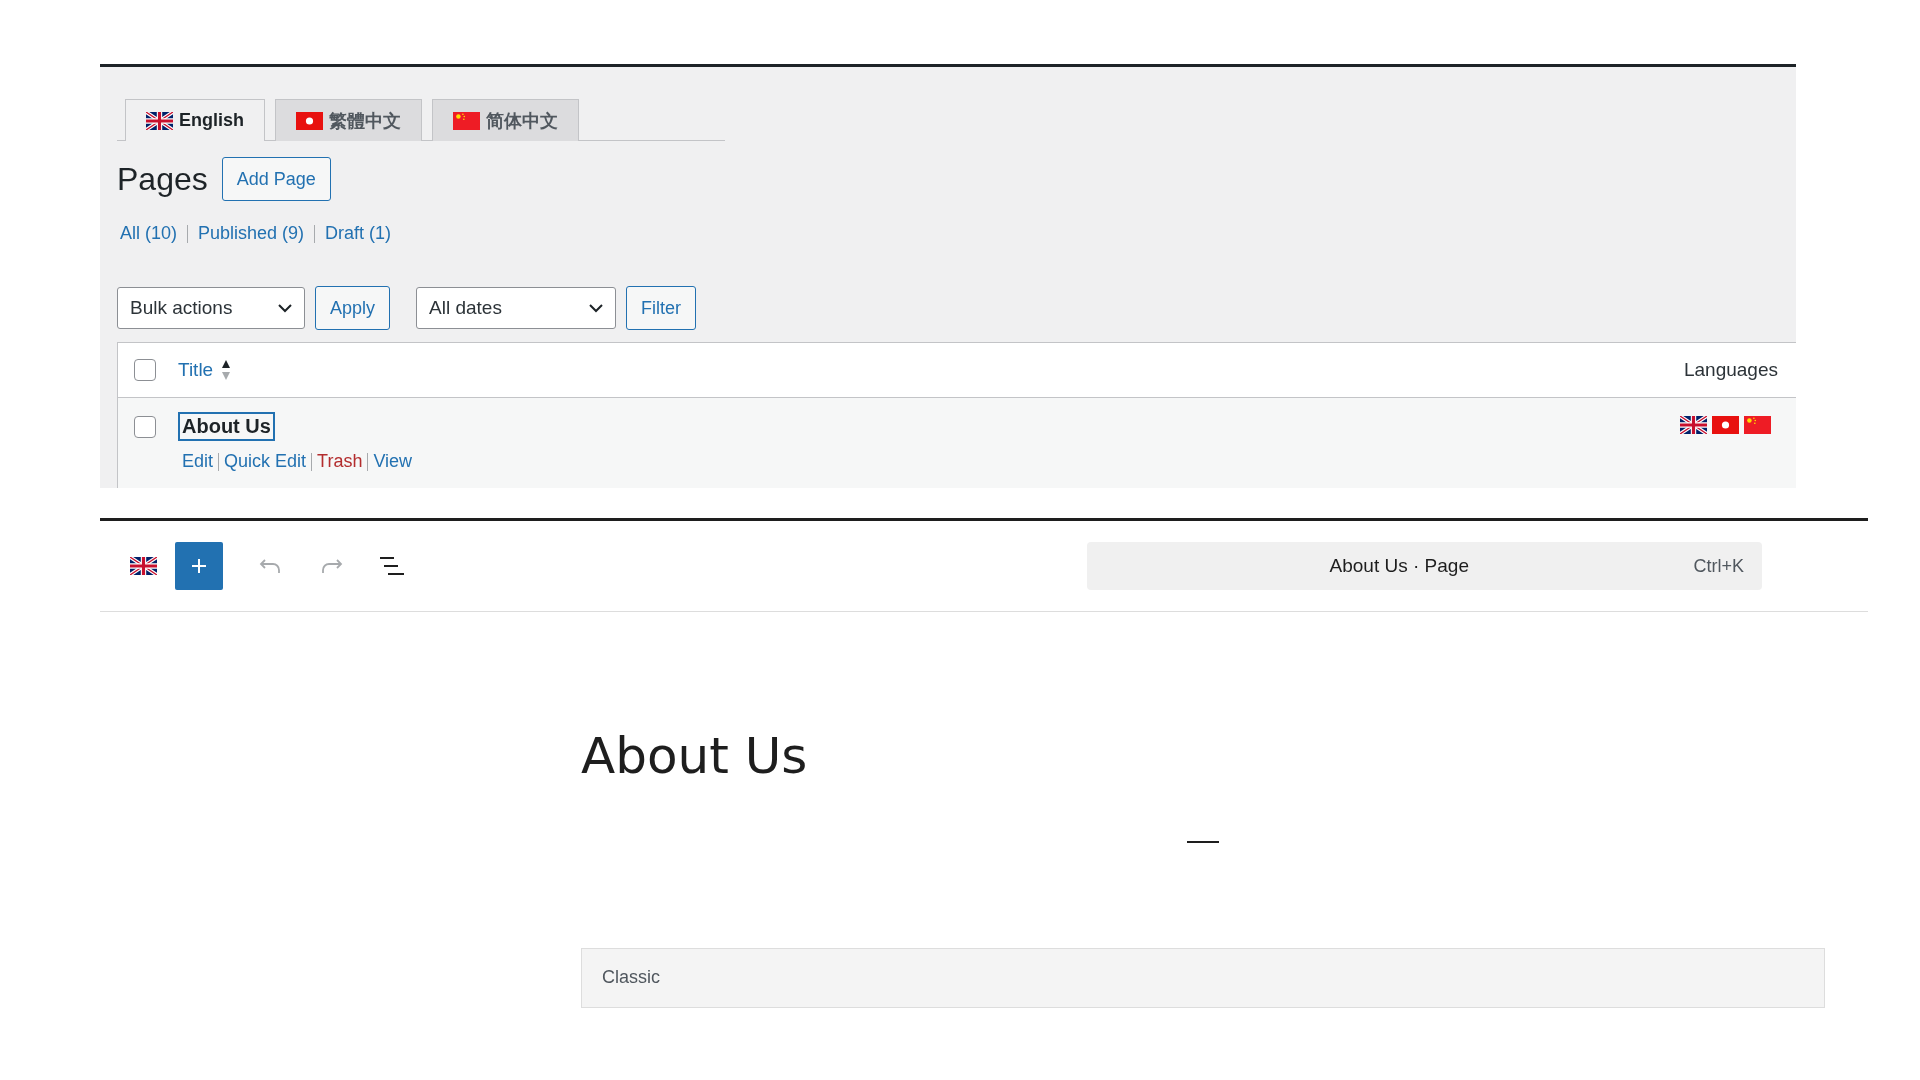 Image resolution: width=1920 pixels, height=1080 pixels. I want to click on apply-button: Apply, so click(353, 308).